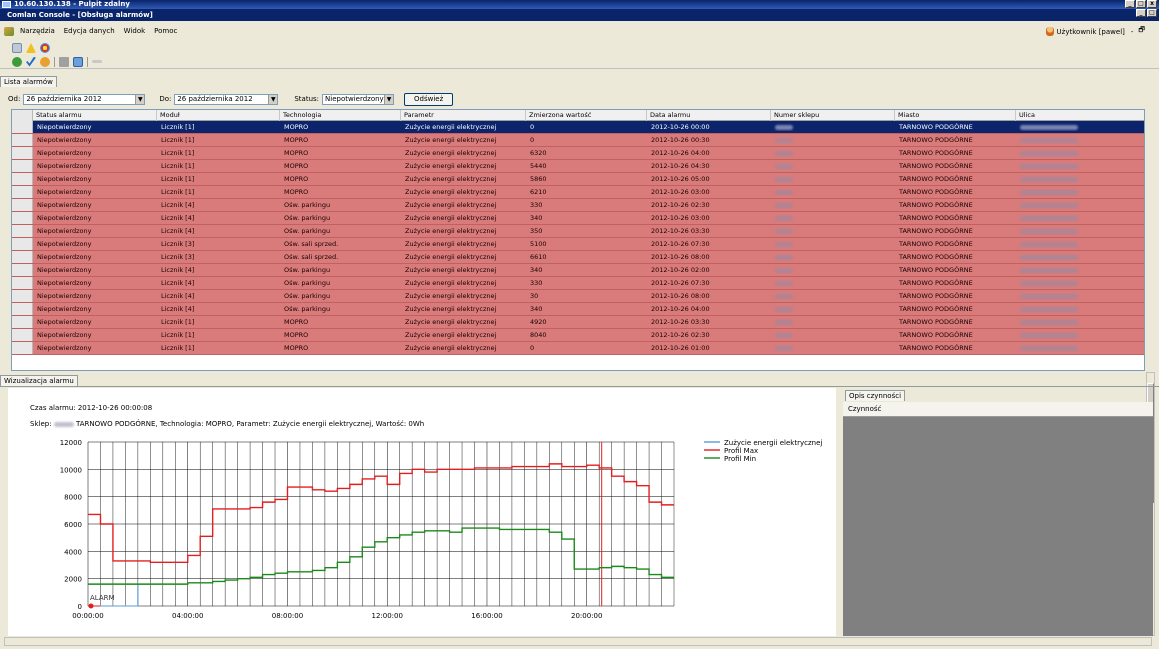  What do you see at coordinates (340, 115) in the screenshot?
I see `column-header: Technologia` at bounding box center [340, 115].